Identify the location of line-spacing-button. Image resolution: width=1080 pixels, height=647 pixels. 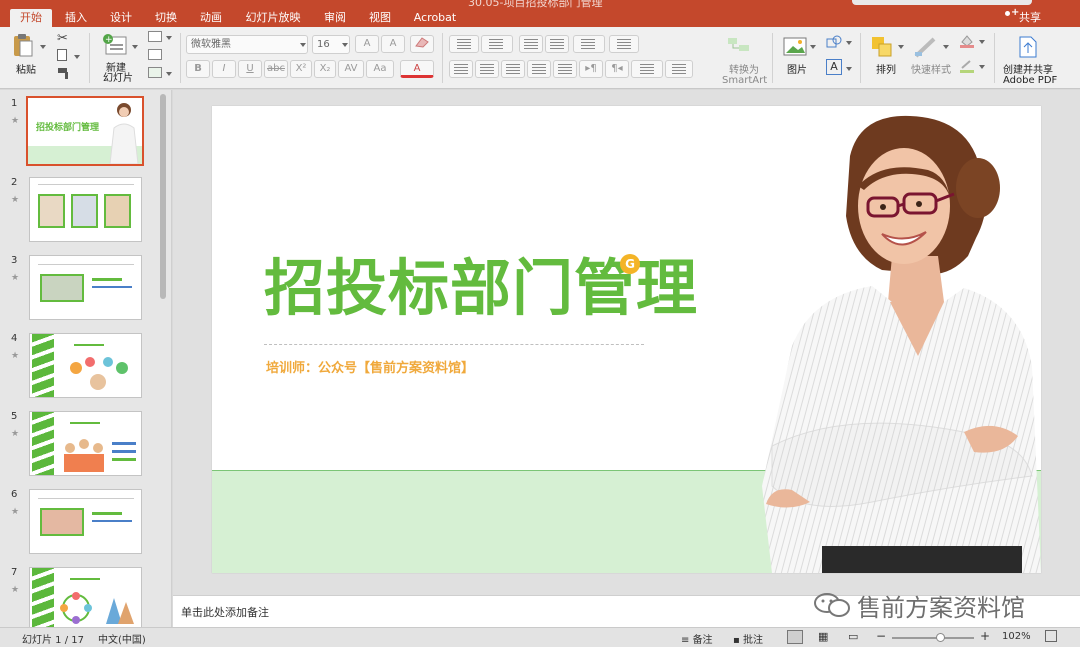
(589, 44).